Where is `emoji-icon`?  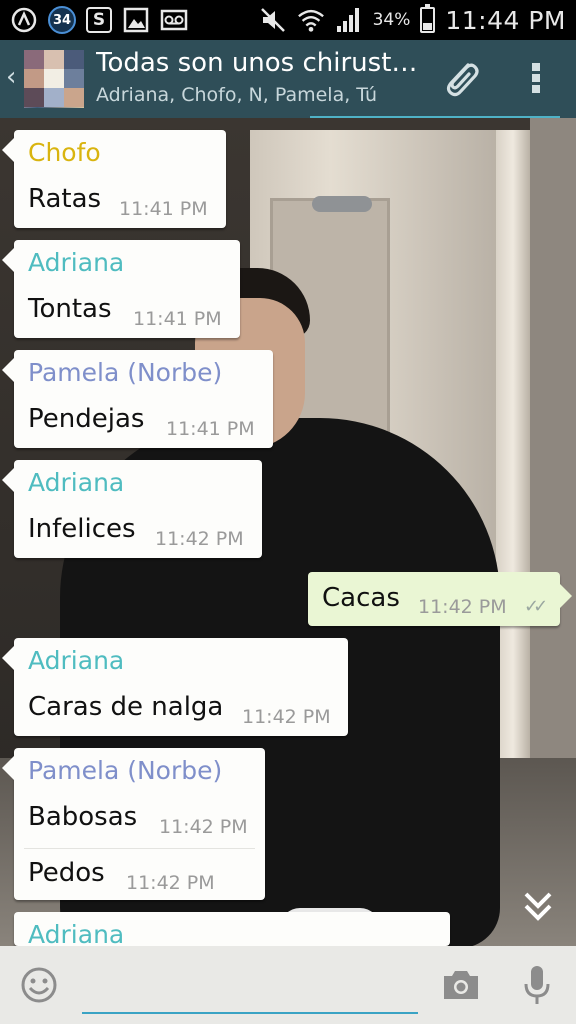
emoji-icon is located at coordinates (39, 985).